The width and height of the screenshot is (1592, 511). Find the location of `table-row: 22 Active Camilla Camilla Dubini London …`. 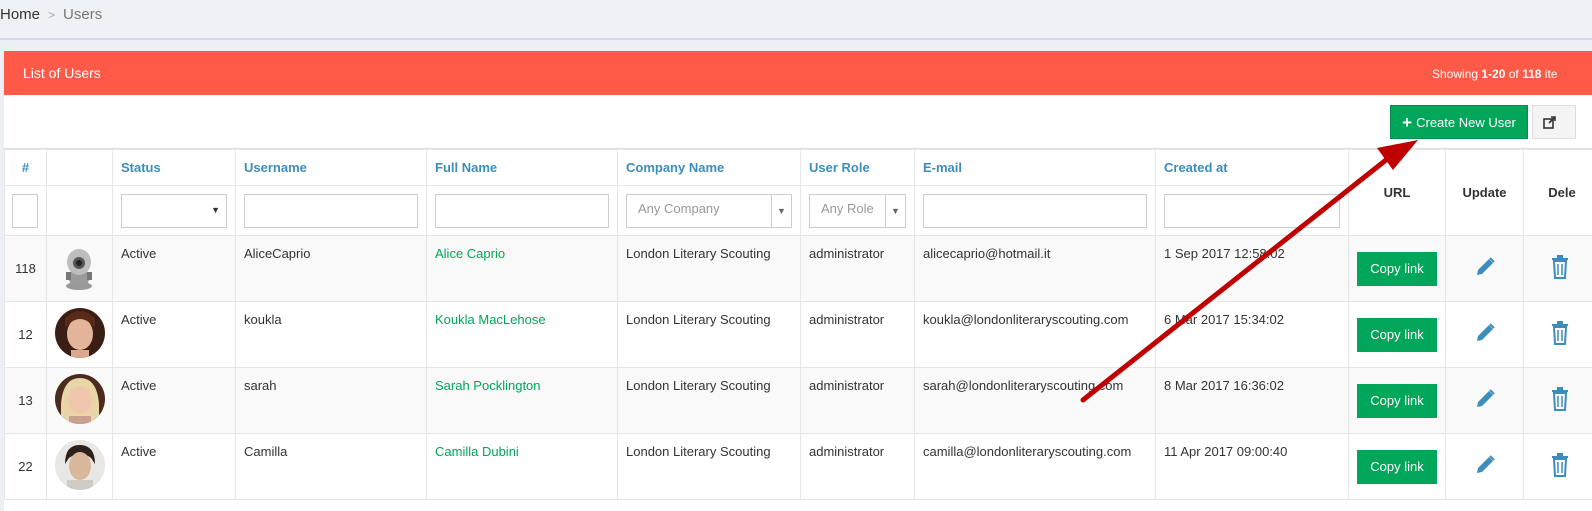

table-row: 22 Active Camilla Camilla Dubini London … is located at coordinates (798, 466).